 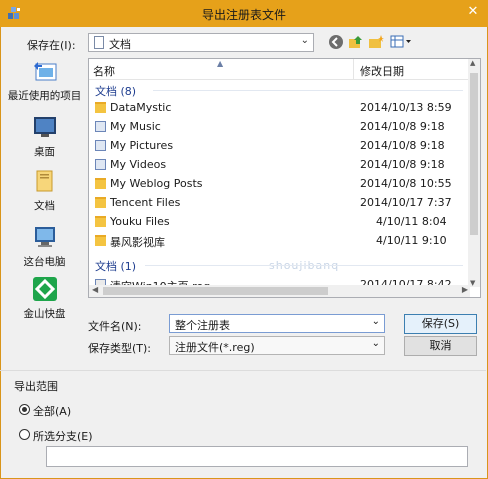 I want to click on place-label: 文档, so click(x=44, y=206).